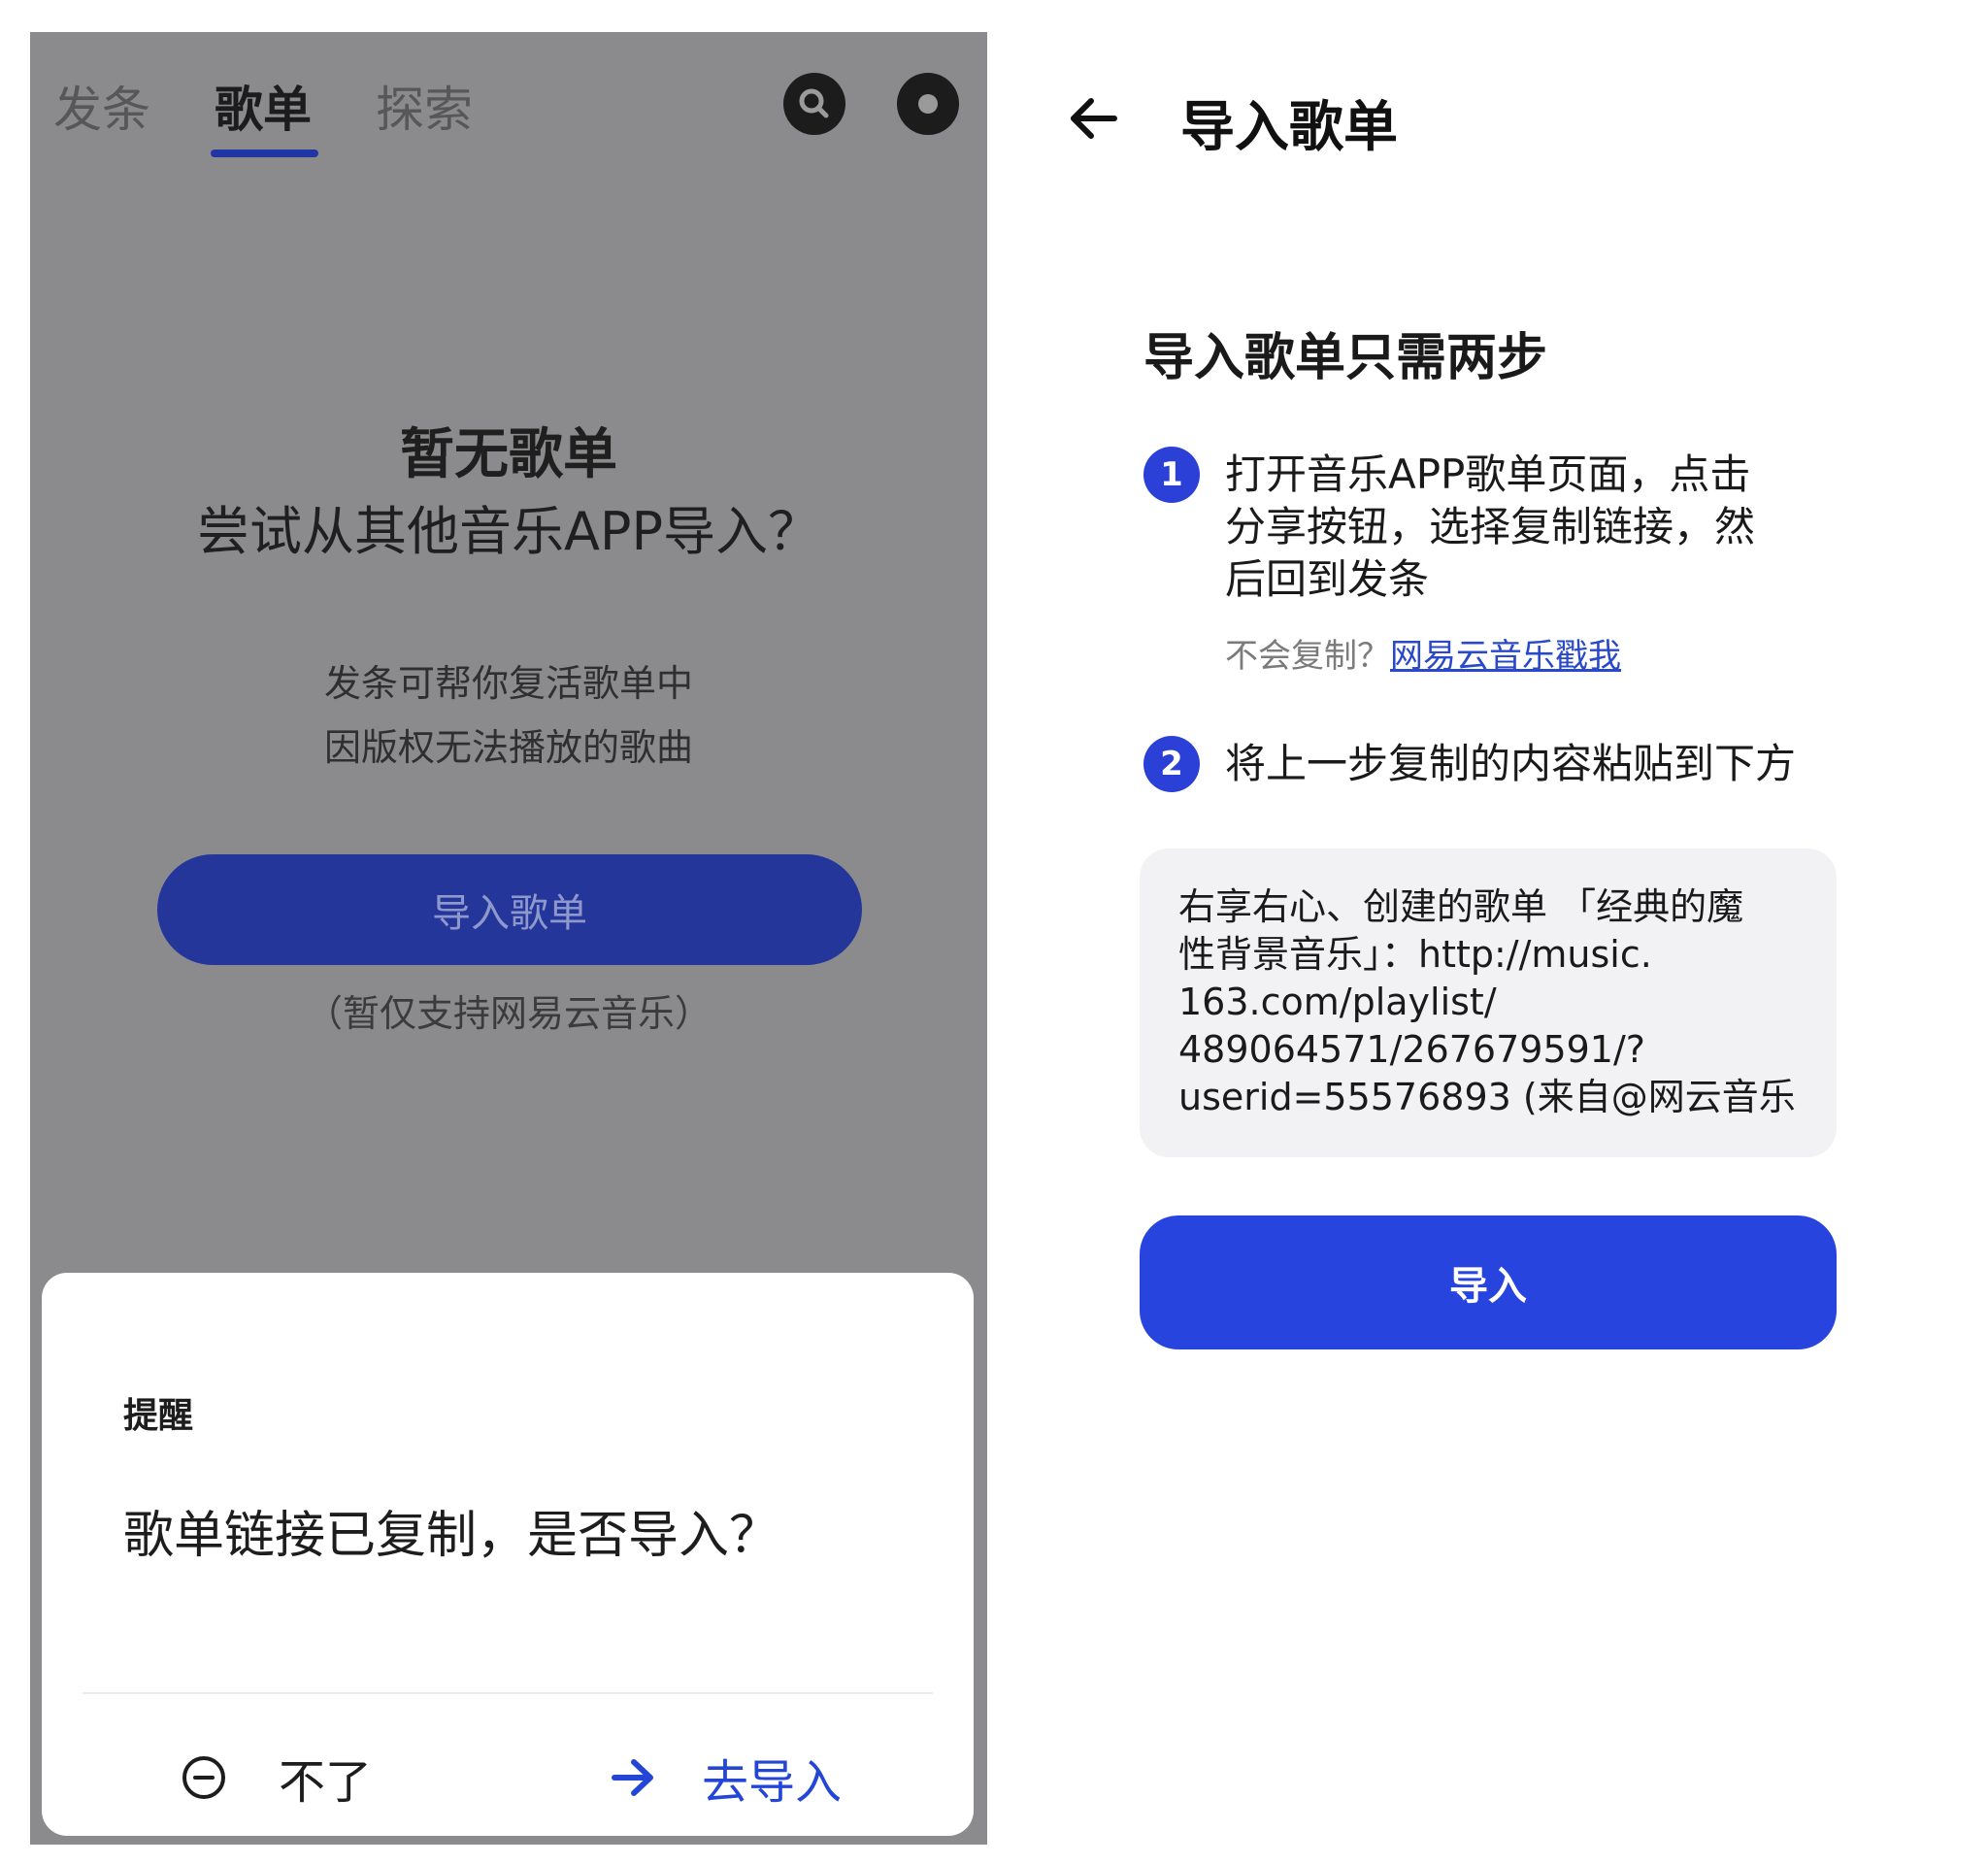  What do you see at coordinates (508, 683) in the screenshot?
I see `empty-state-desc-1: 发条可帮你复活歌单中` at bounding box center [508, 683].